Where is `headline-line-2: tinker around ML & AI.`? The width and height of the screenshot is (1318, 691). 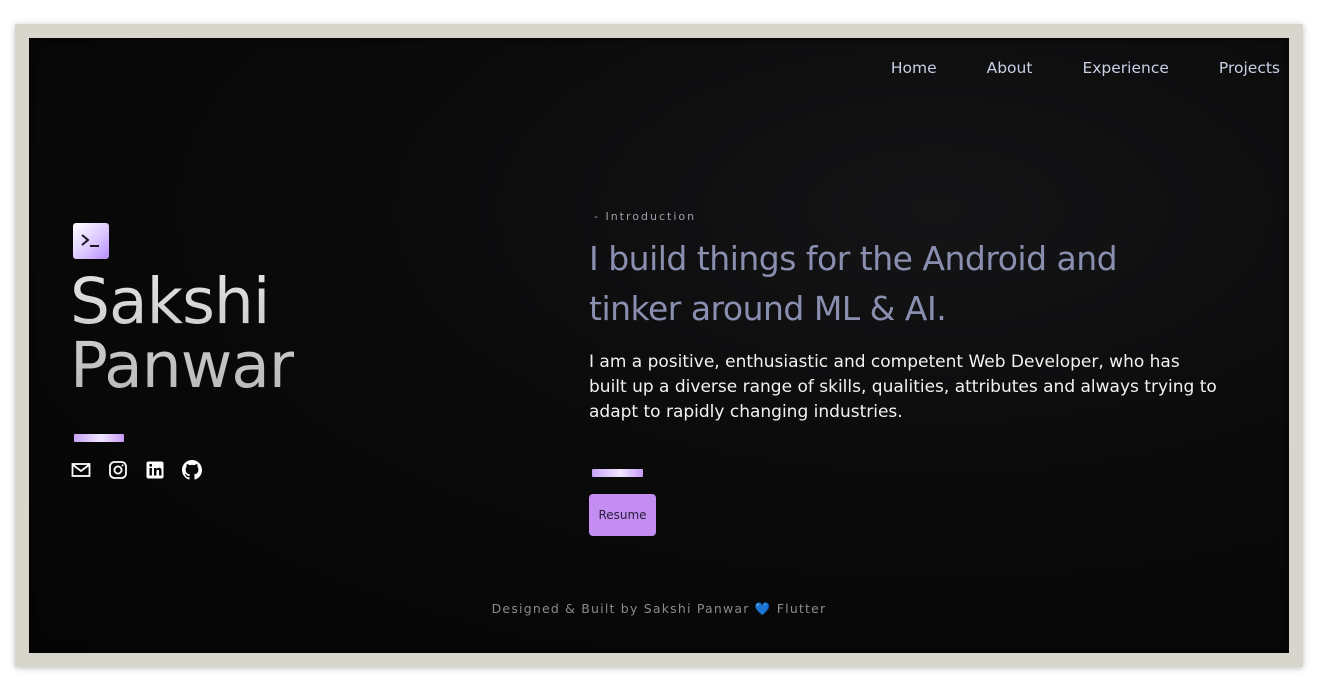 headline-line-2: tinker around ML & AI. is located at coordinates (768, 308).